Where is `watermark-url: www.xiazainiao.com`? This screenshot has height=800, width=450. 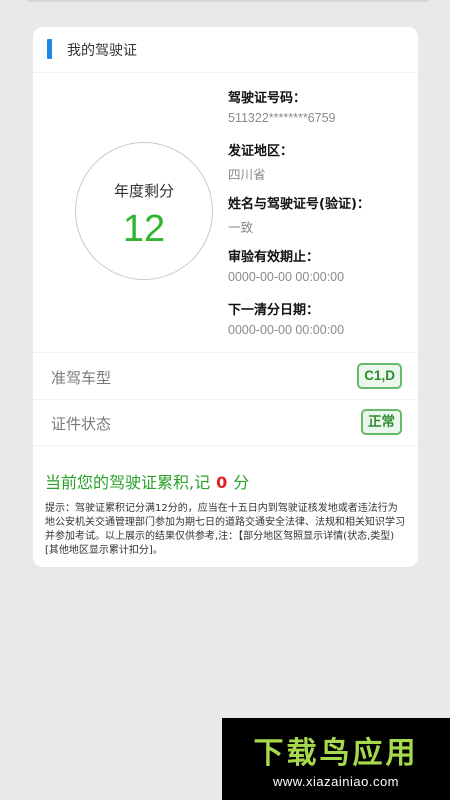 watermark-url: www.xiazainiao.com is located at coordinates (336, 781).